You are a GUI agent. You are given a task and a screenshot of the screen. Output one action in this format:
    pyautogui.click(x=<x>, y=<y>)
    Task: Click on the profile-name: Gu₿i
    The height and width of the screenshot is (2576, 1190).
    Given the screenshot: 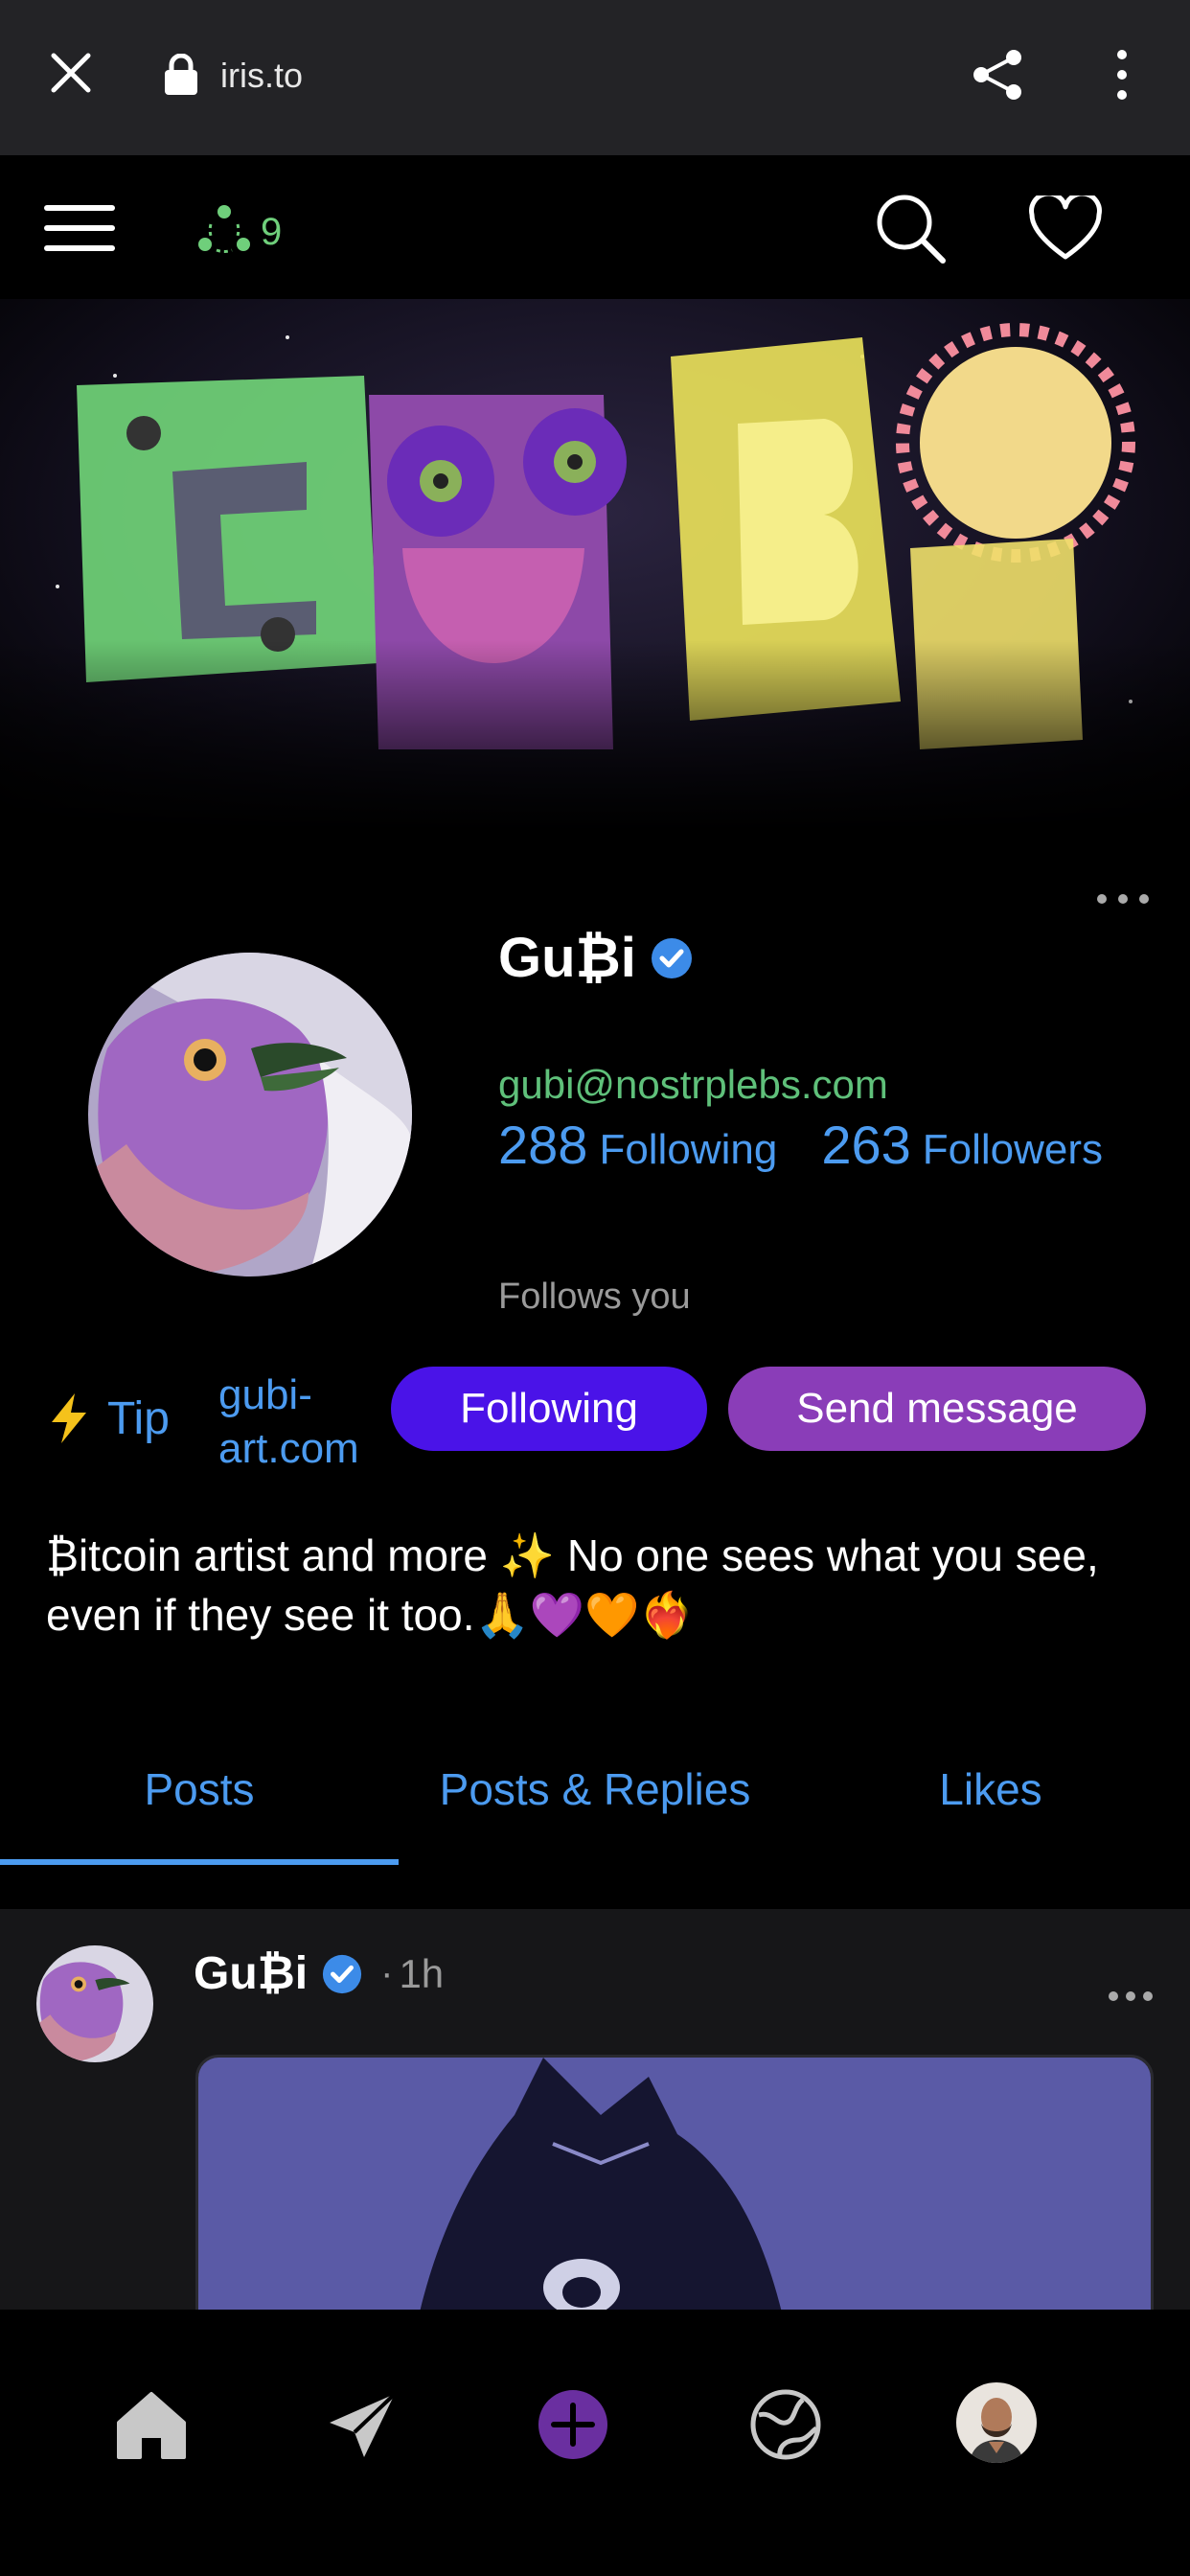 What is the action you would take?
    pyautogui.click(x=567, y=958)
    